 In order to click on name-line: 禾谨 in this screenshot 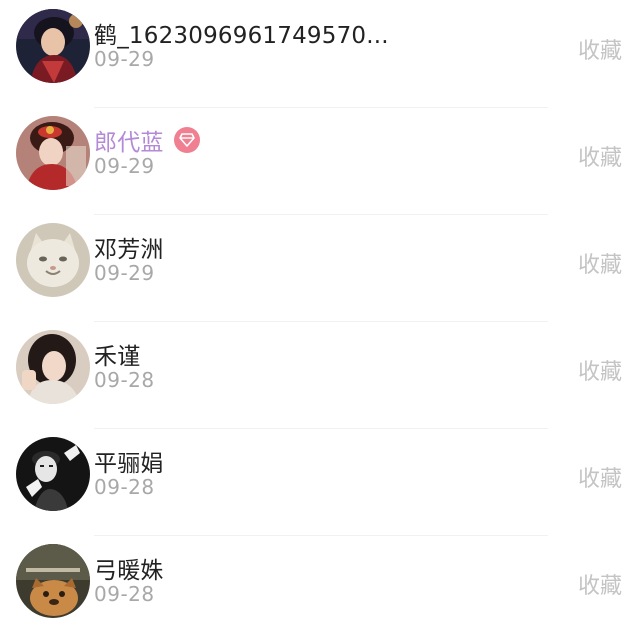, I will do `click(117, 354)`.